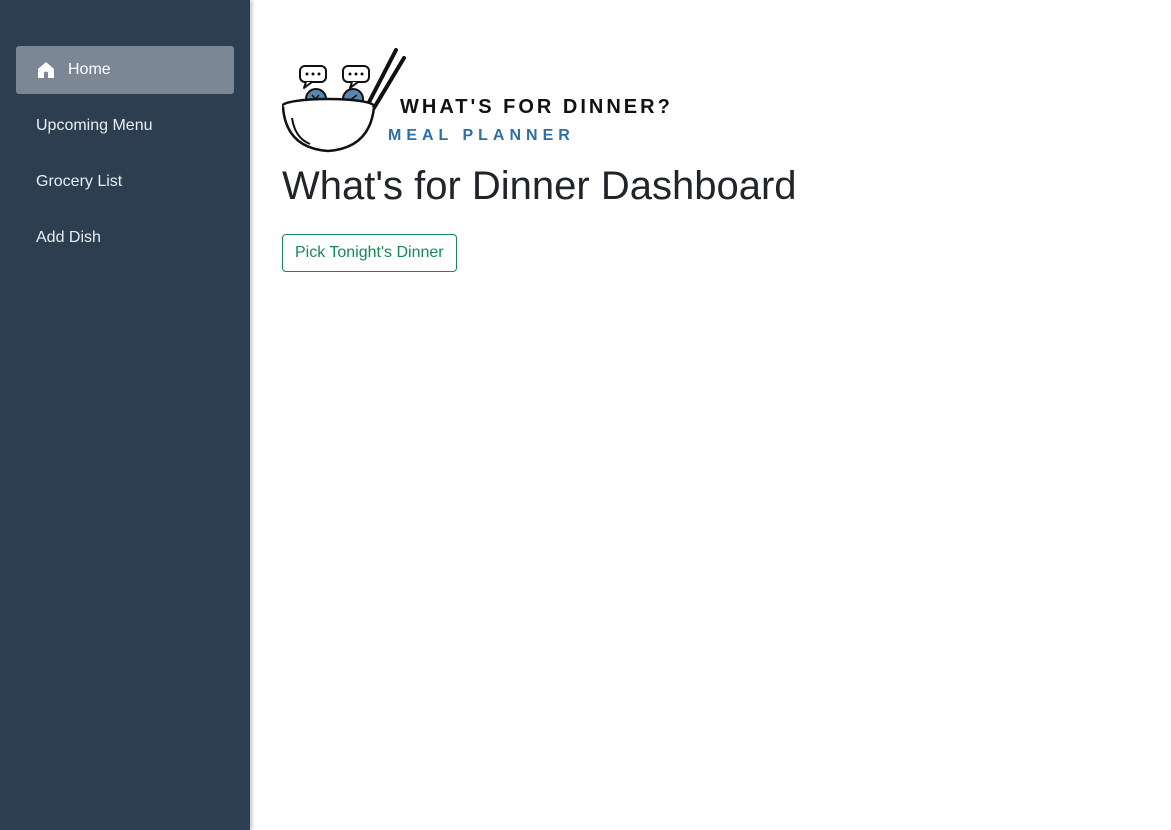 This screenshot has width=1171, height=830. Describe the element at coordinates (536, 107) in the screenshot. I see `logo-line1: WHAT'S FOR DINNER?` at that location.